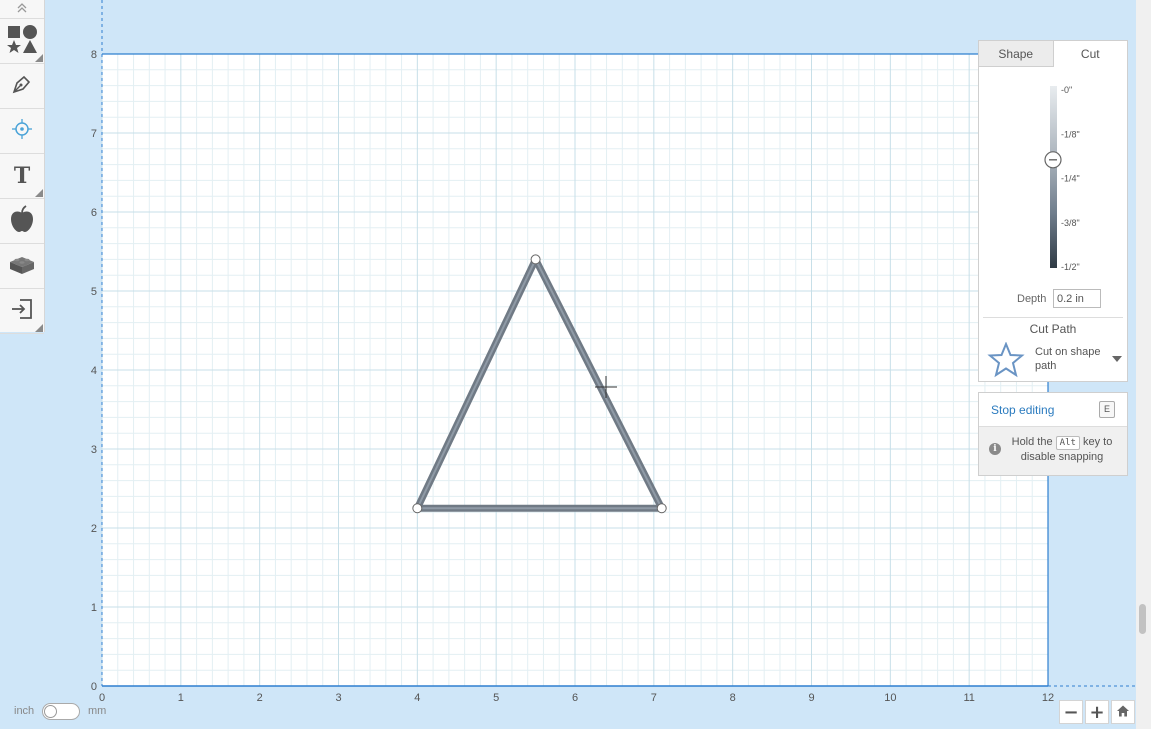  I want to click on collapse-toolbar-button, so click(22, 9).